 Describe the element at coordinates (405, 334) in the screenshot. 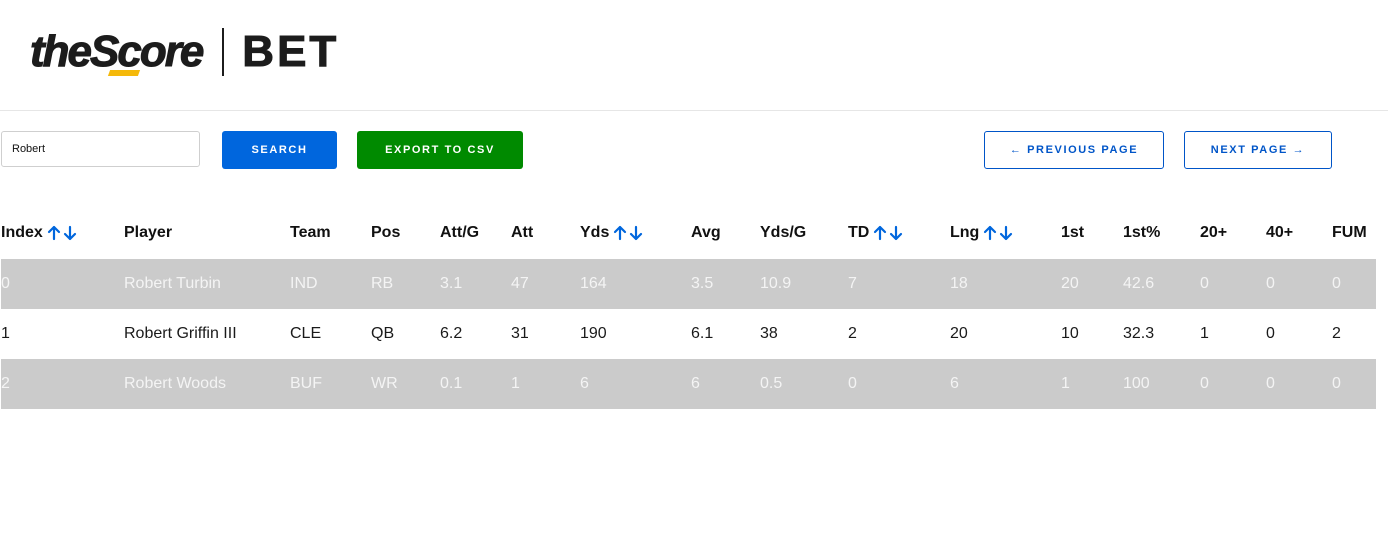

I see `cell-pos: QB` at that location.